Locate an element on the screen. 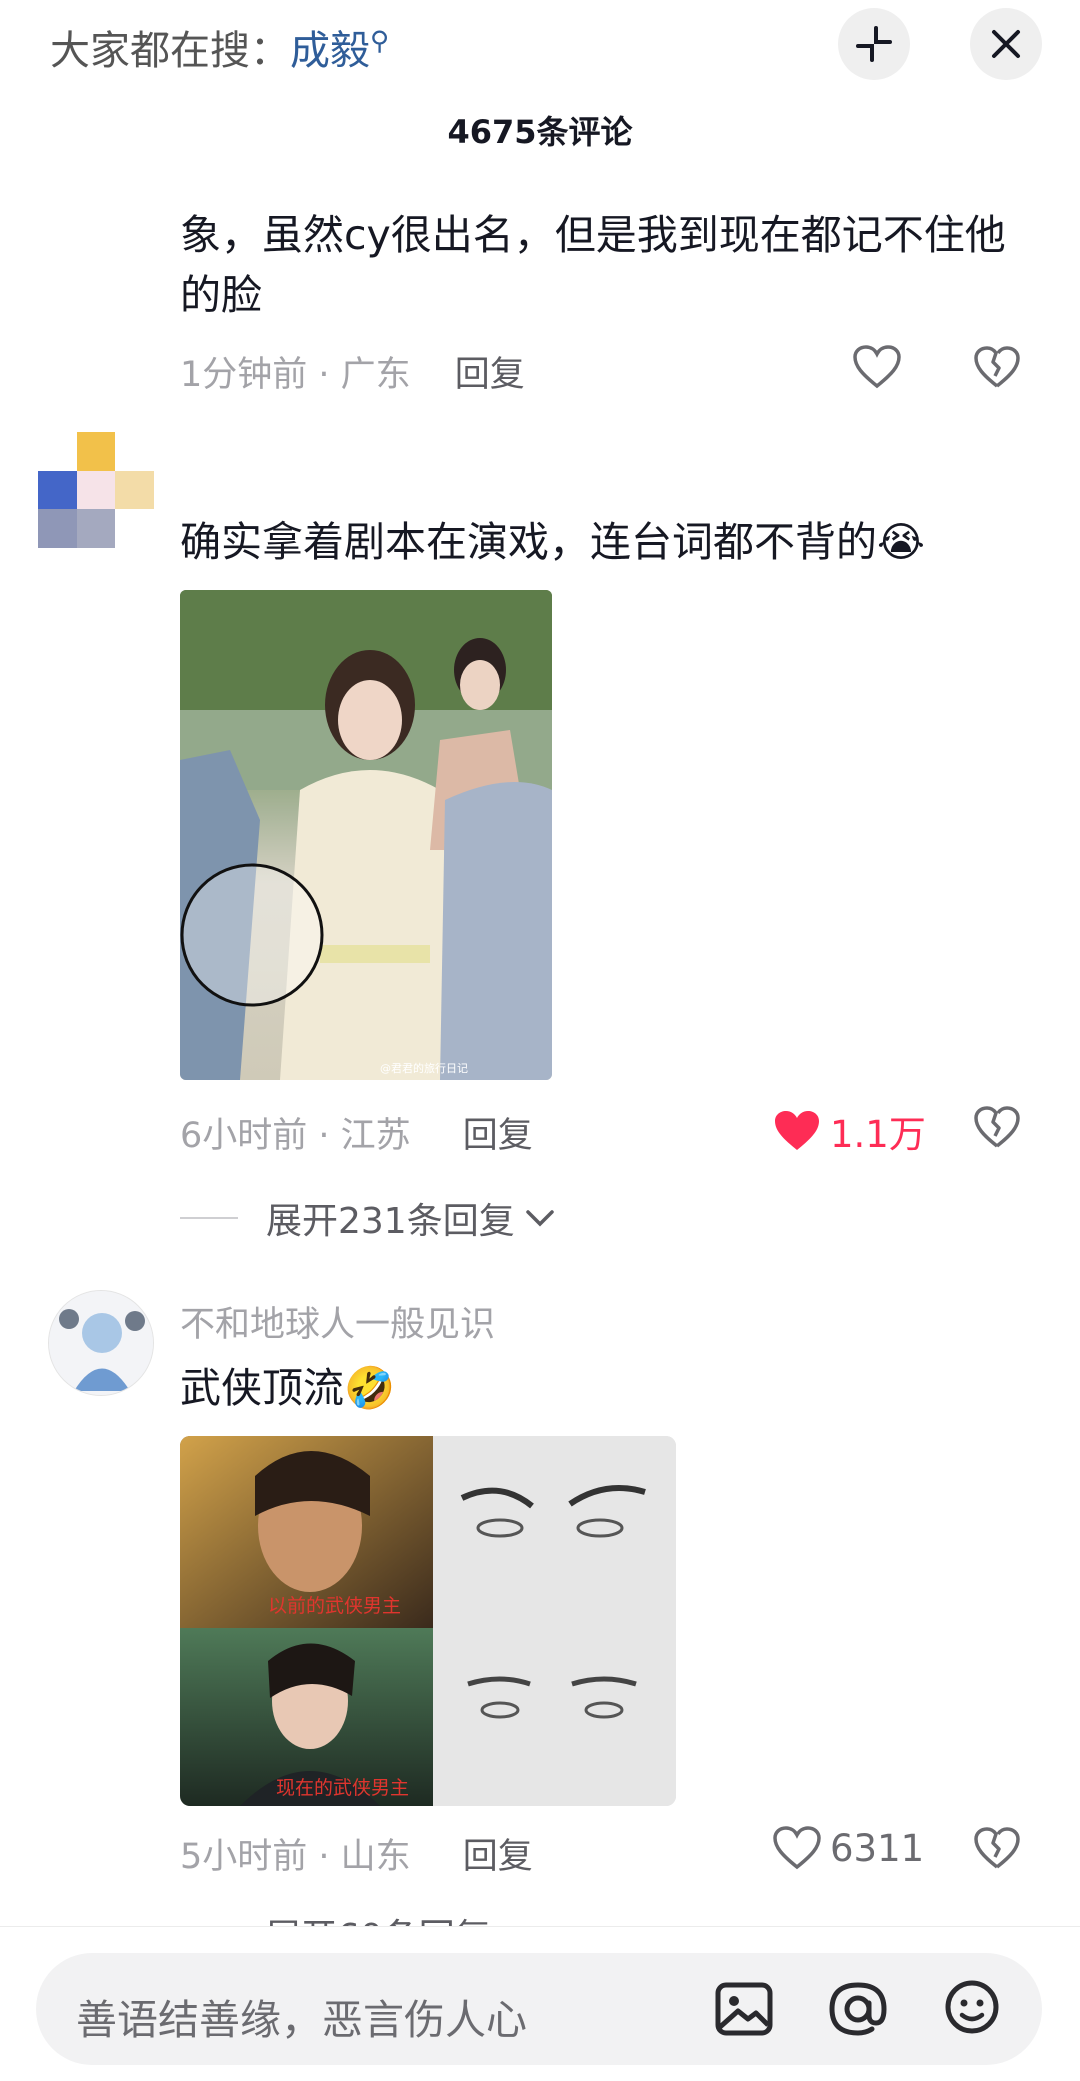  search-keyword: 成毅 is located at coordinates (330, 51).